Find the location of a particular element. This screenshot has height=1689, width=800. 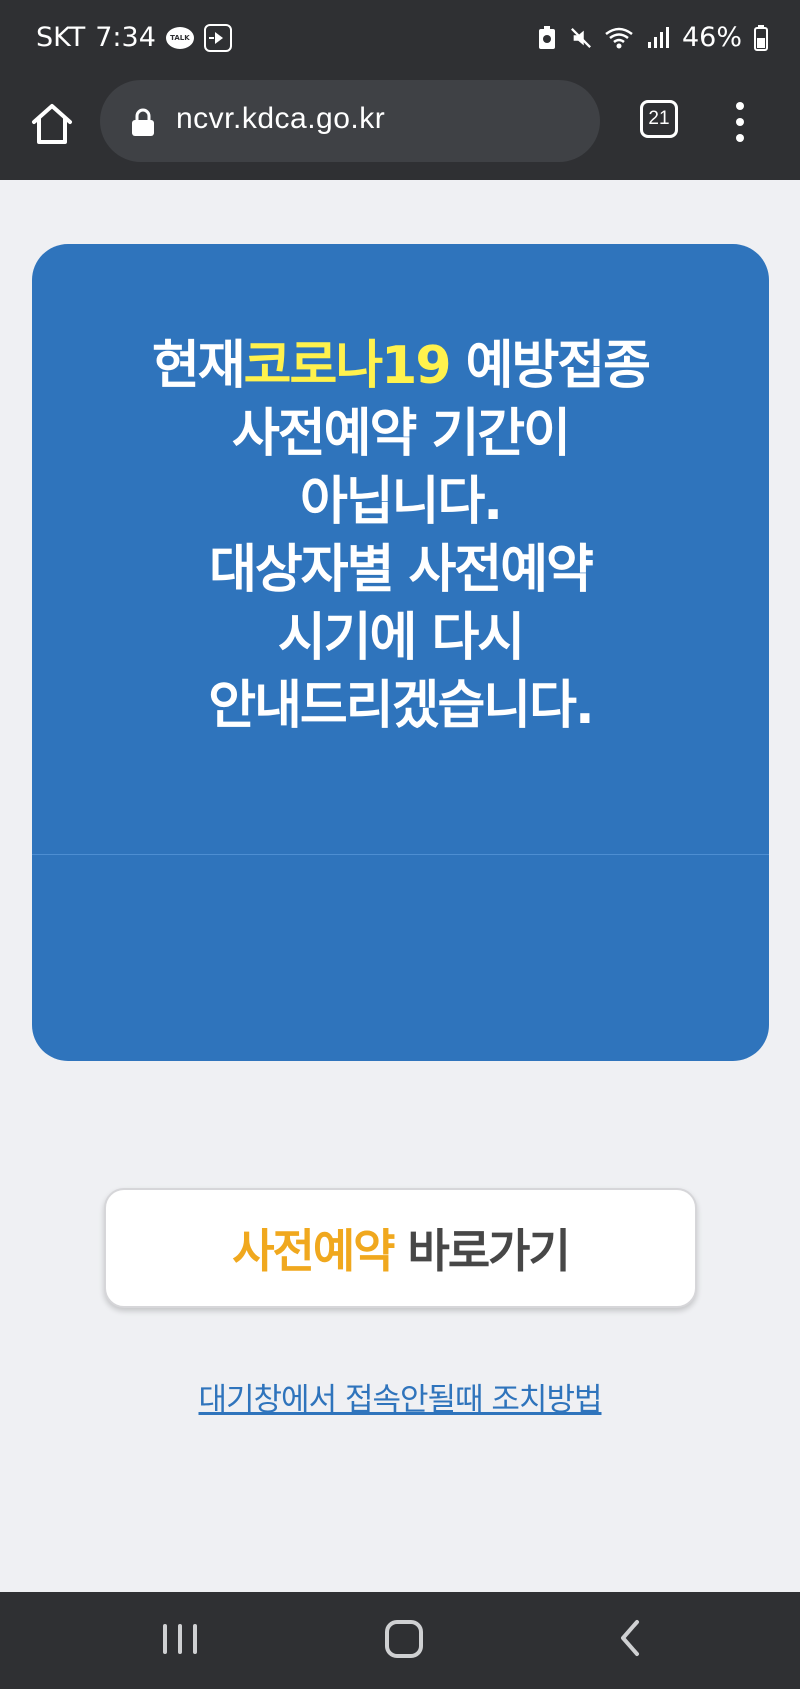

mute-icon is located at coordinates (581, 37).